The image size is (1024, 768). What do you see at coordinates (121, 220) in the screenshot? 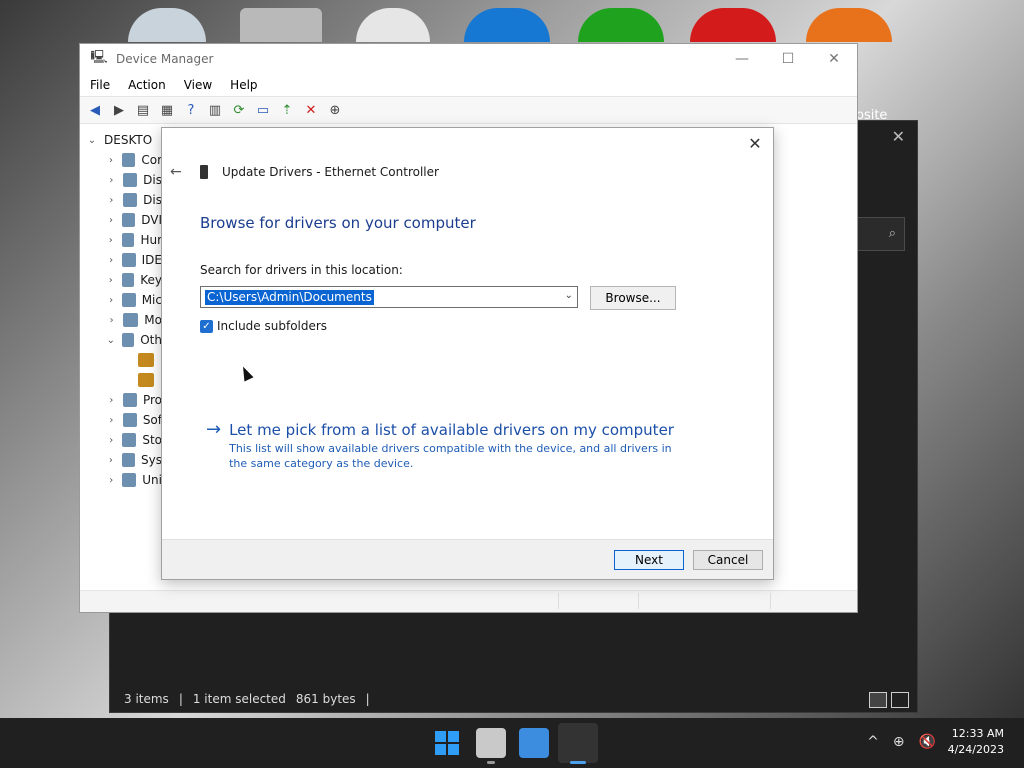
I see `tree-item: › DVI` at bounding box center [121, 220].